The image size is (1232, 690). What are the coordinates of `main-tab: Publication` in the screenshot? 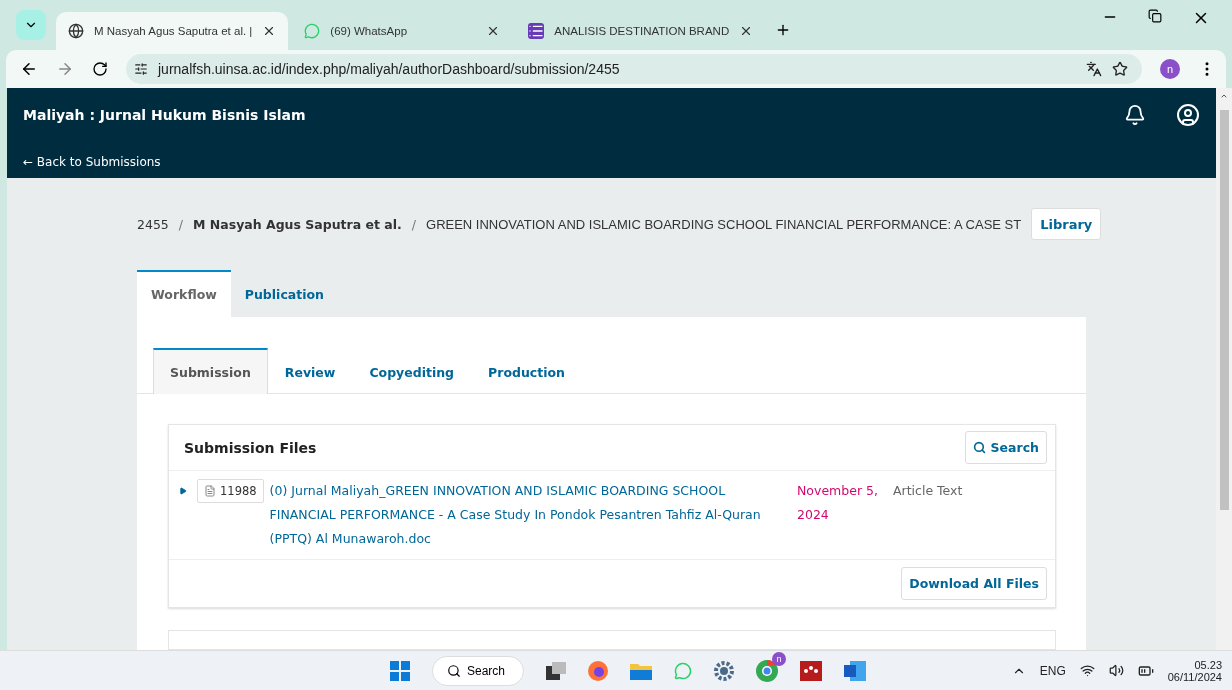 It's located at (284, 293).